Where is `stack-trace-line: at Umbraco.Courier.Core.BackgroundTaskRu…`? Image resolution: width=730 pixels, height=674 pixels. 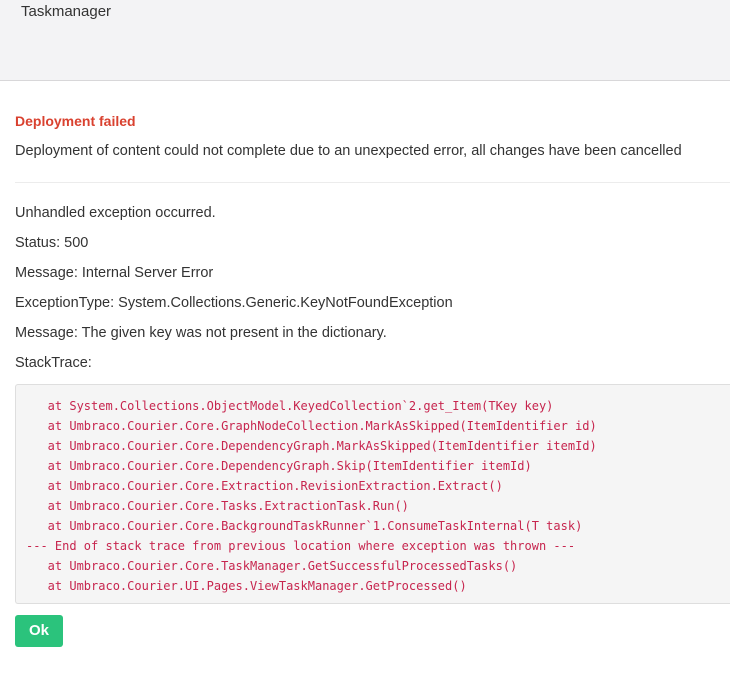 stack-trace-line: at Umbraco.Courier.Core.BackgroundTaskRu… is located at coordinates (304, 526).